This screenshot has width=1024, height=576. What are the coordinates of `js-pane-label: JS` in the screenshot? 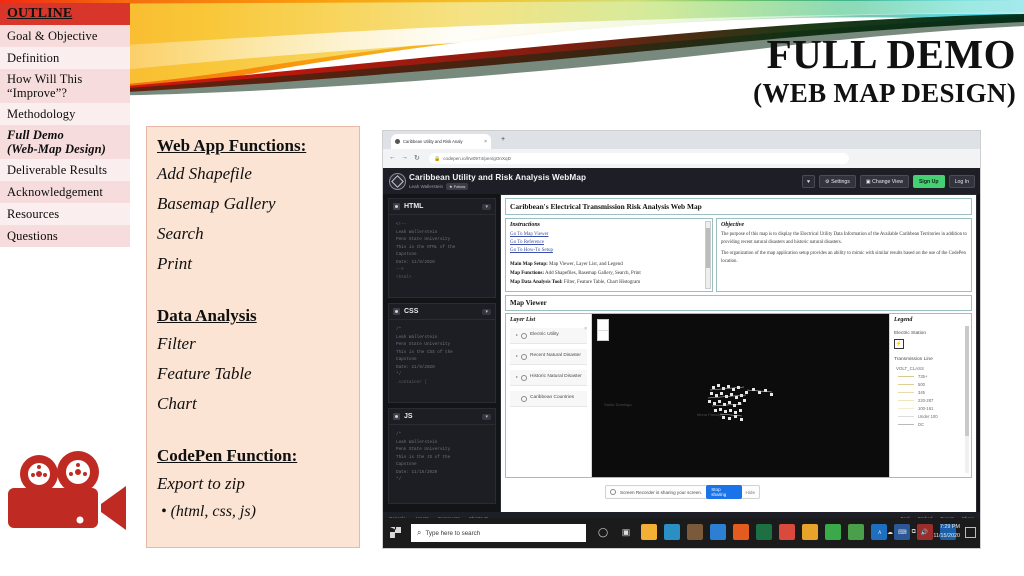 It's located at (408, 416).